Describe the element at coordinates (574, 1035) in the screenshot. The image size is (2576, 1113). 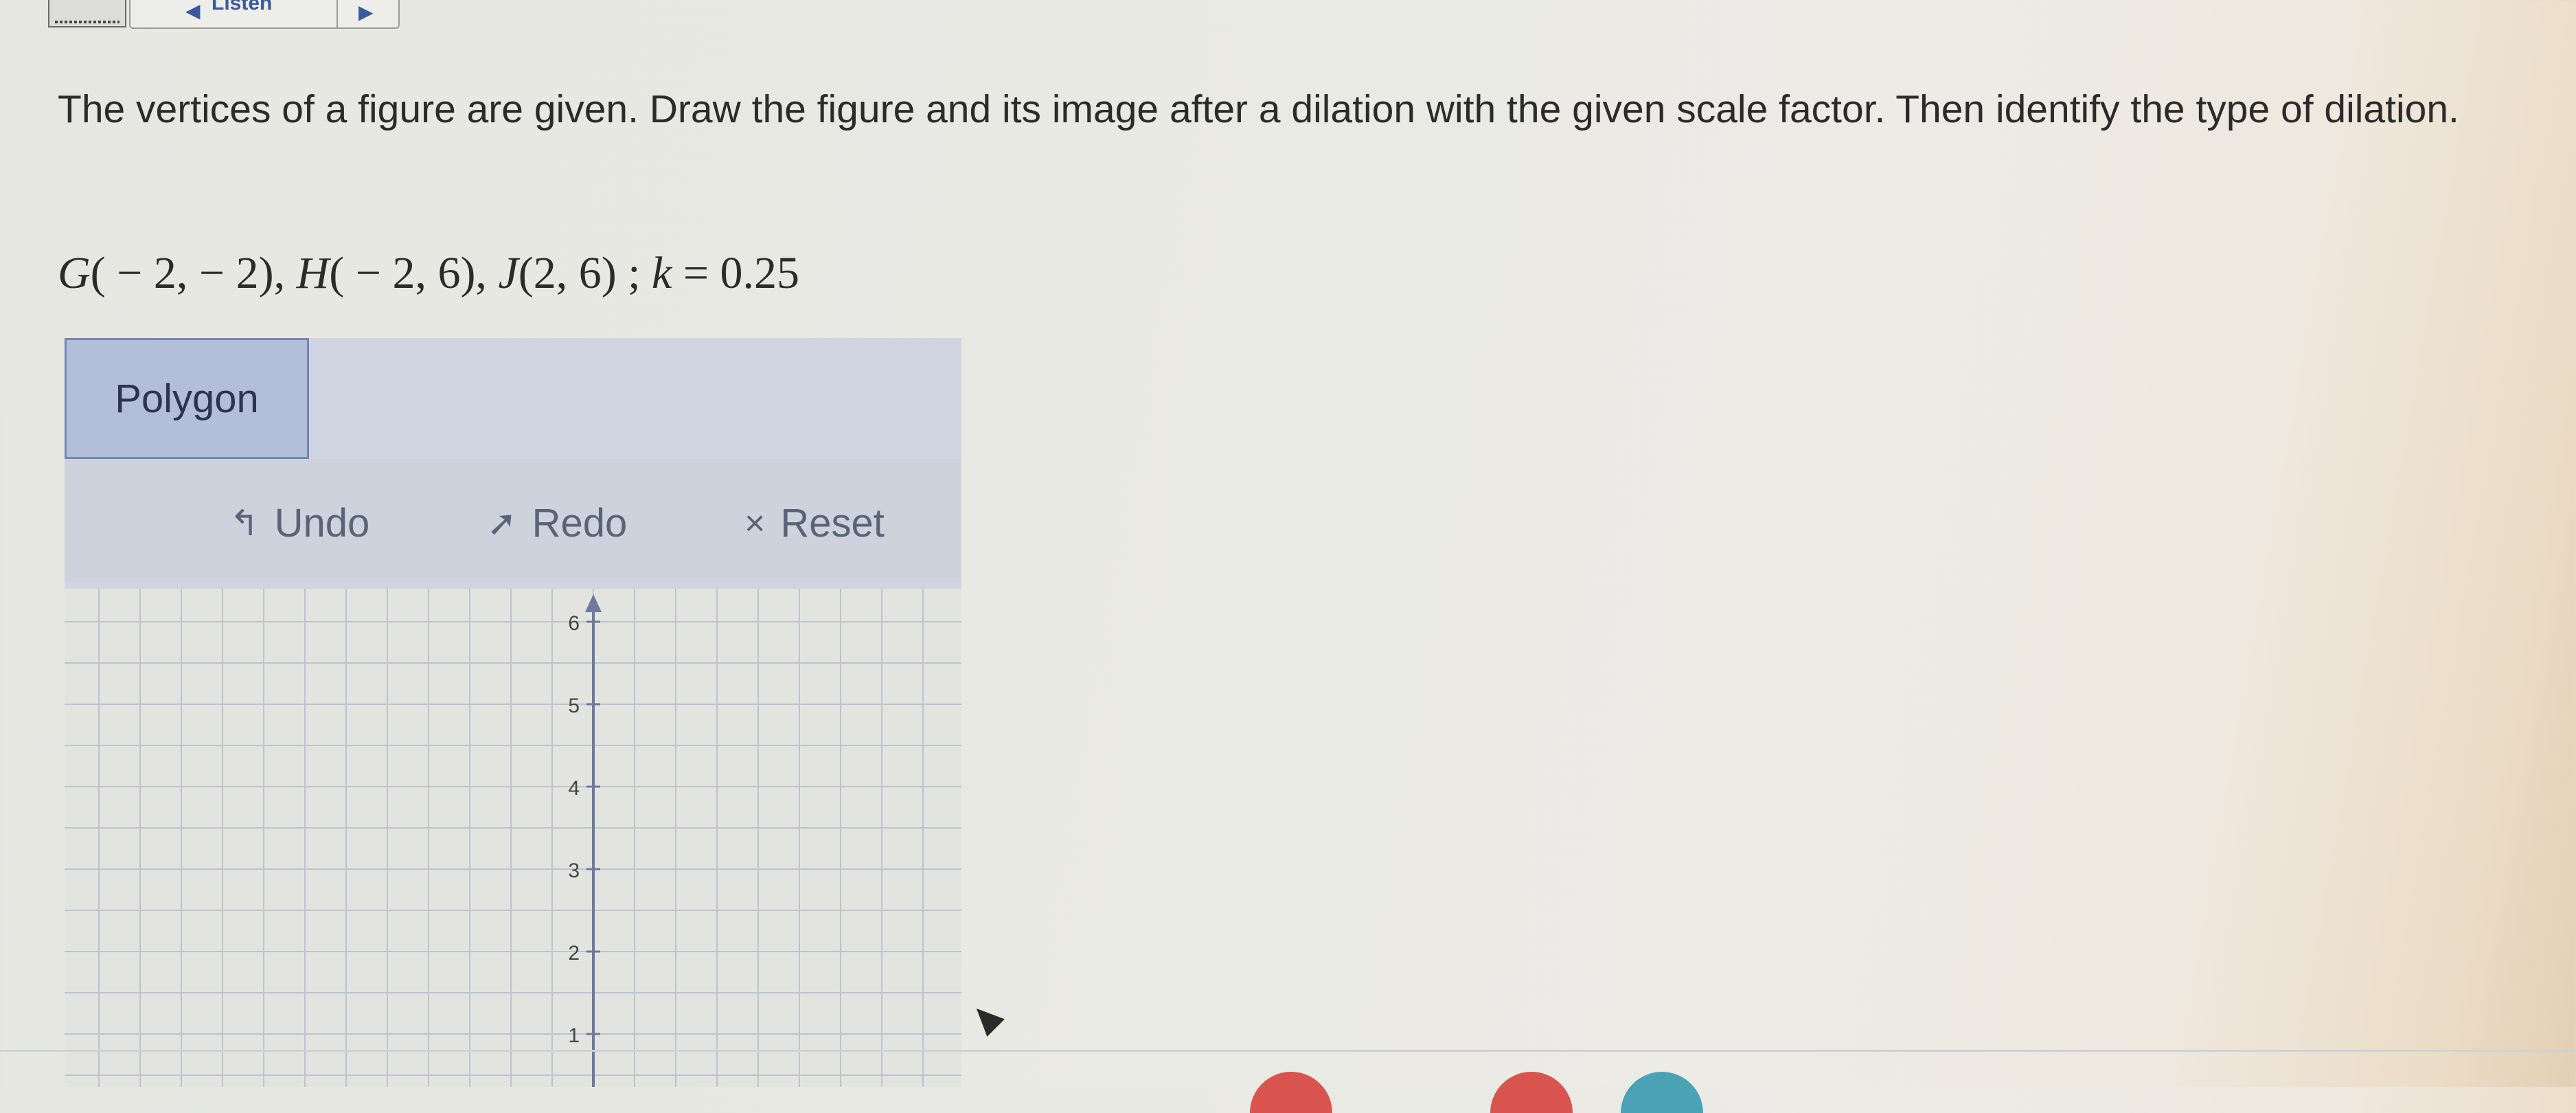
I see `y-axis-tick-label: 1` at that location.